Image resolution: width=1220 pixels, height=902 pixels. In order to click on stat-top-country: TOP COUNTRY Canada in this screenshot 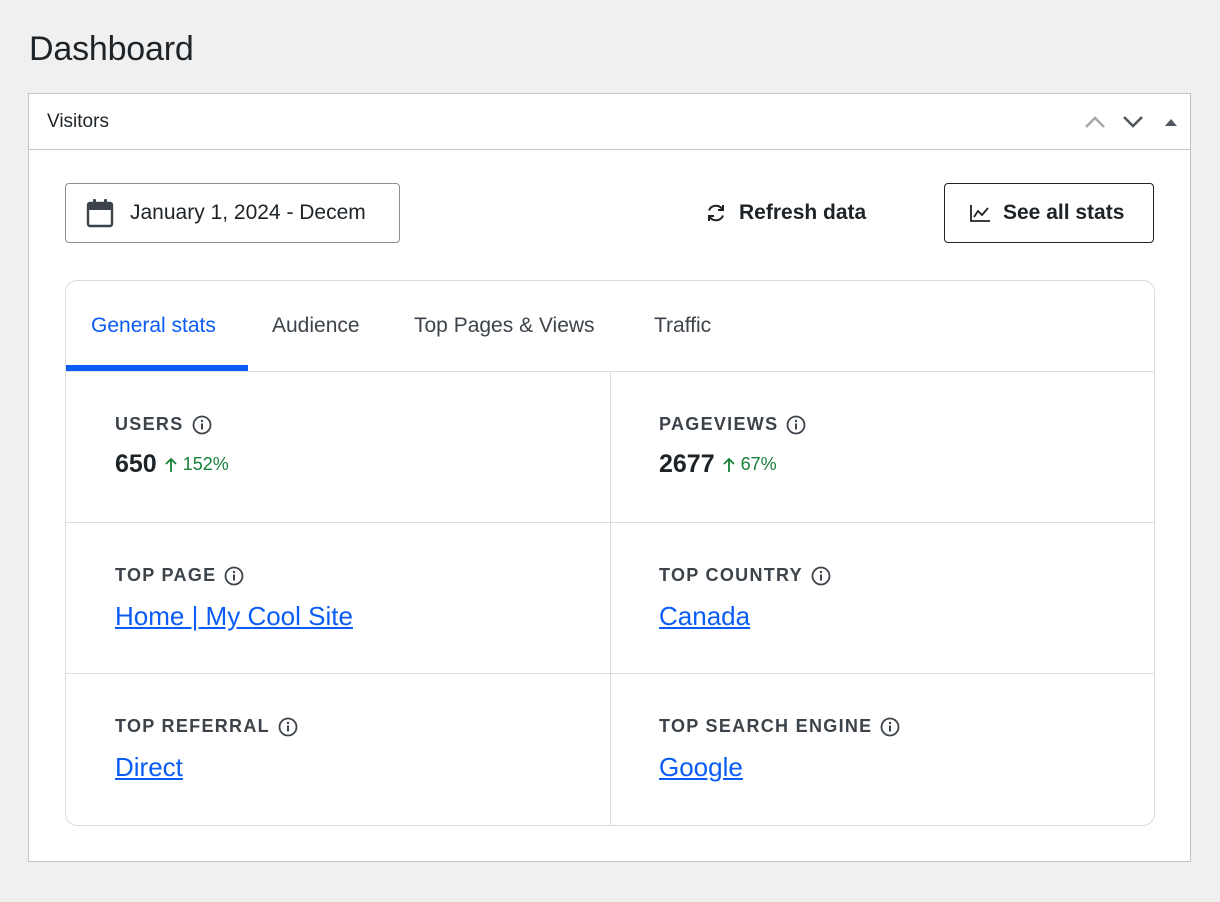, I will do `click(882, 598)`.